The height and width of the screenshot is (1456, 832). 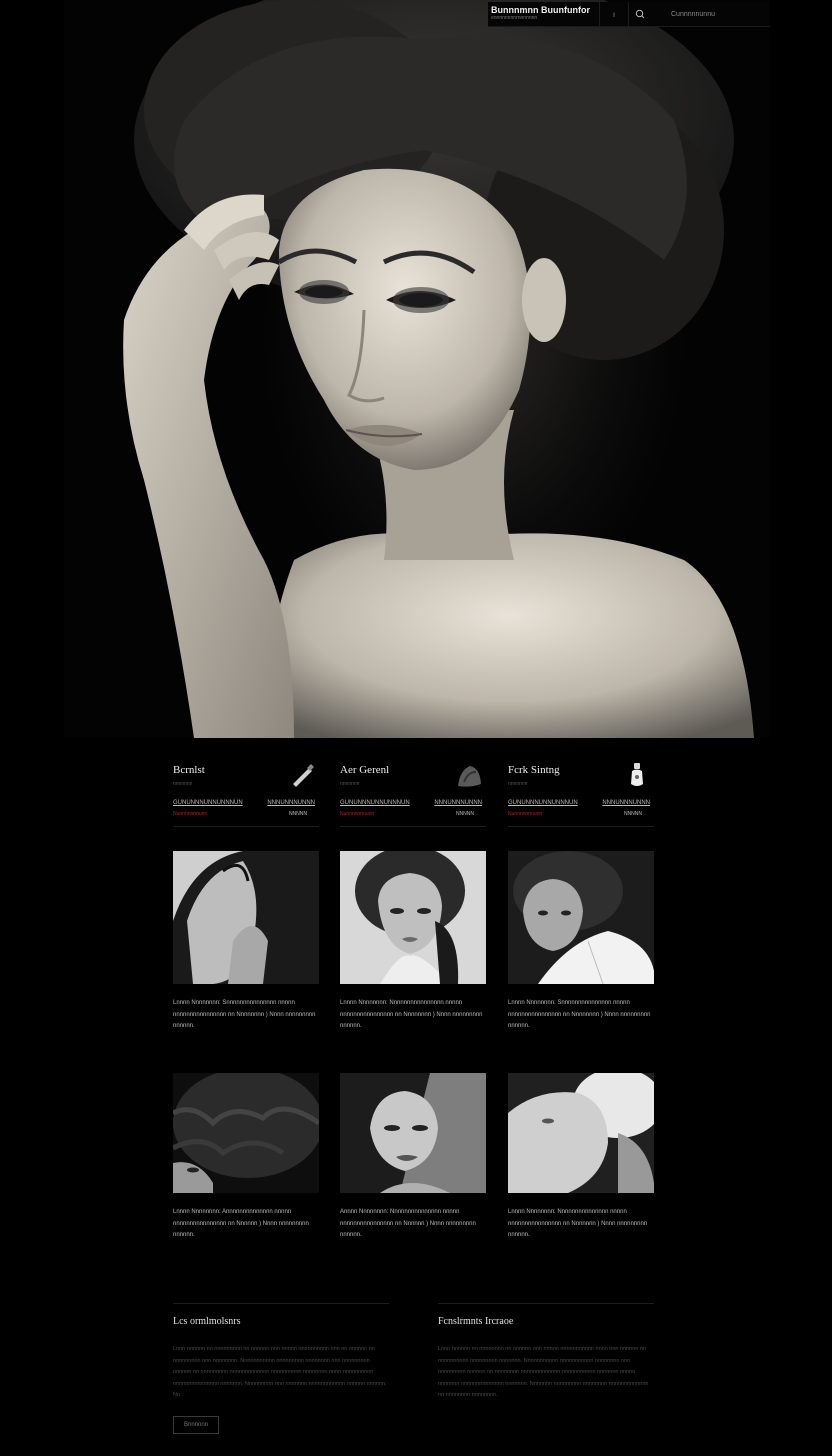 I want to click on search-button, so click(x=640, y=14).